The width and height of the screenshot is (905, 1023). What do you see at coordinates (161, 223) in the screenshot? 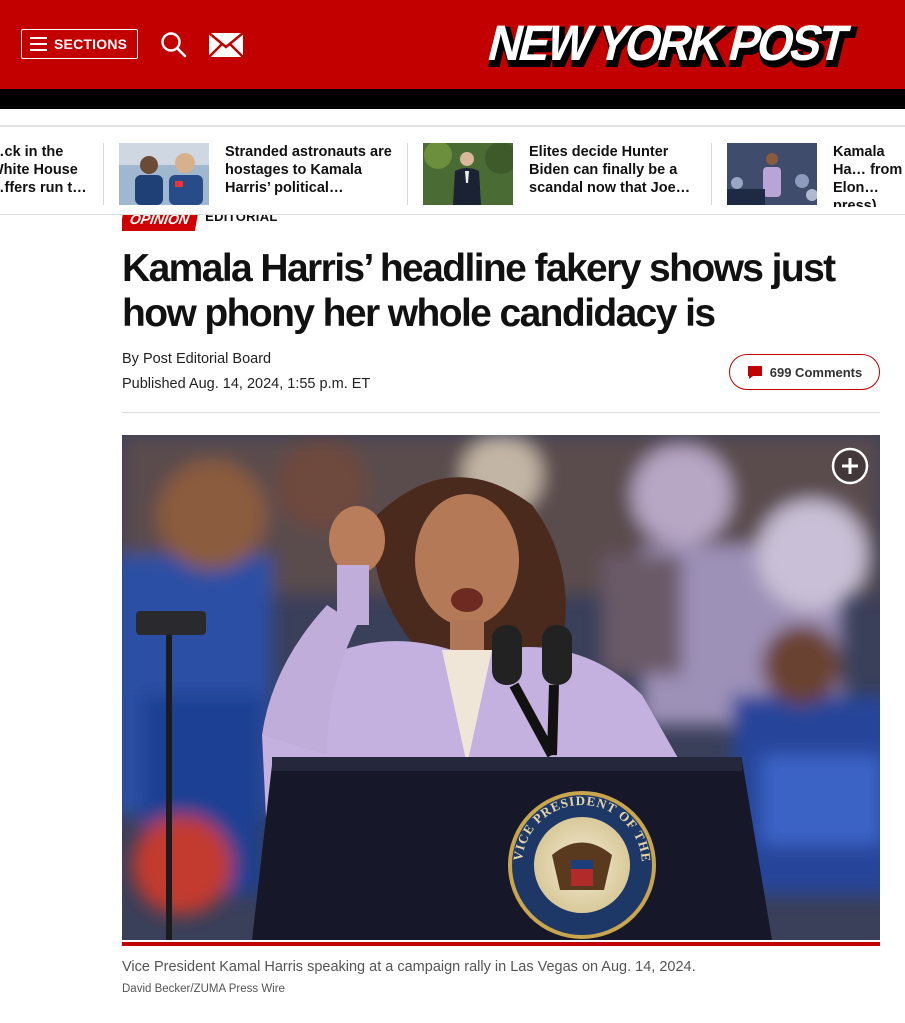
I see `section-label: OPINION` at bounding box center [161, 223].